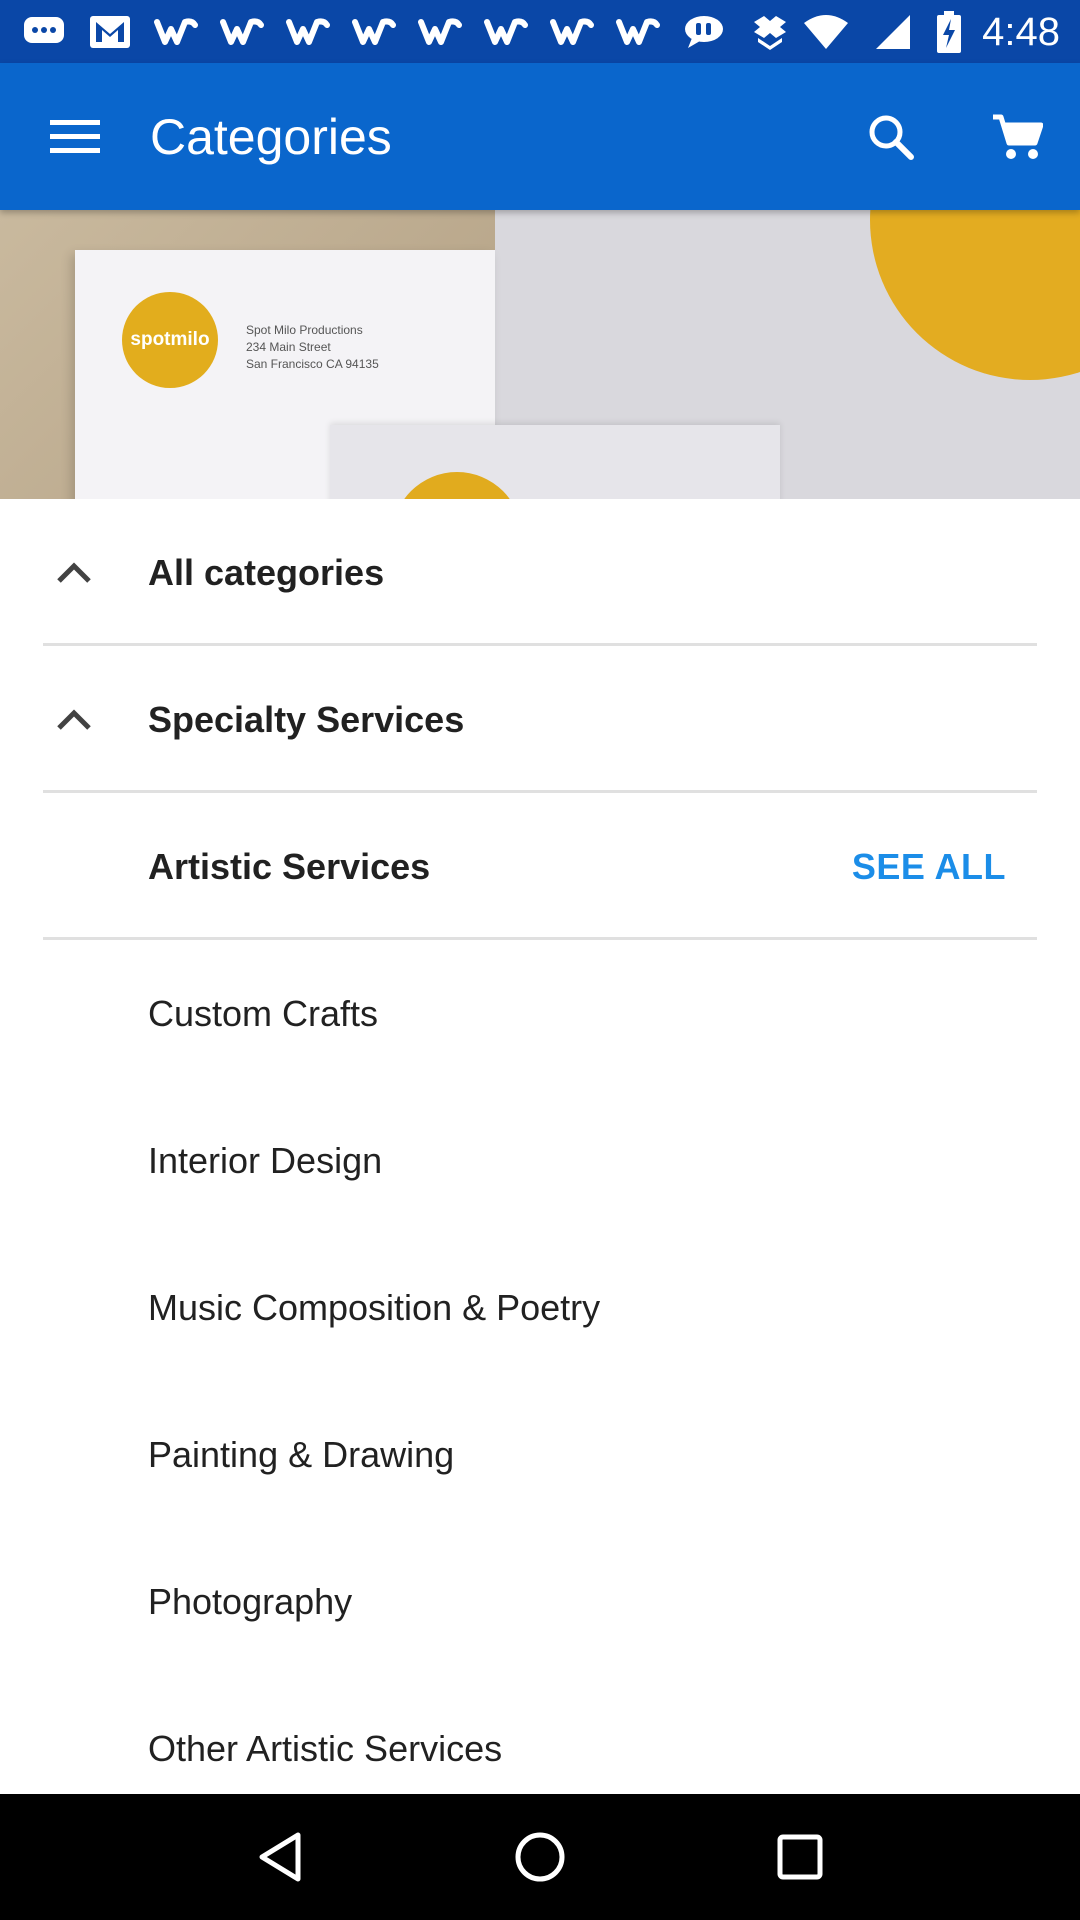  I want to click on cart-icon, so click(1018, 136).